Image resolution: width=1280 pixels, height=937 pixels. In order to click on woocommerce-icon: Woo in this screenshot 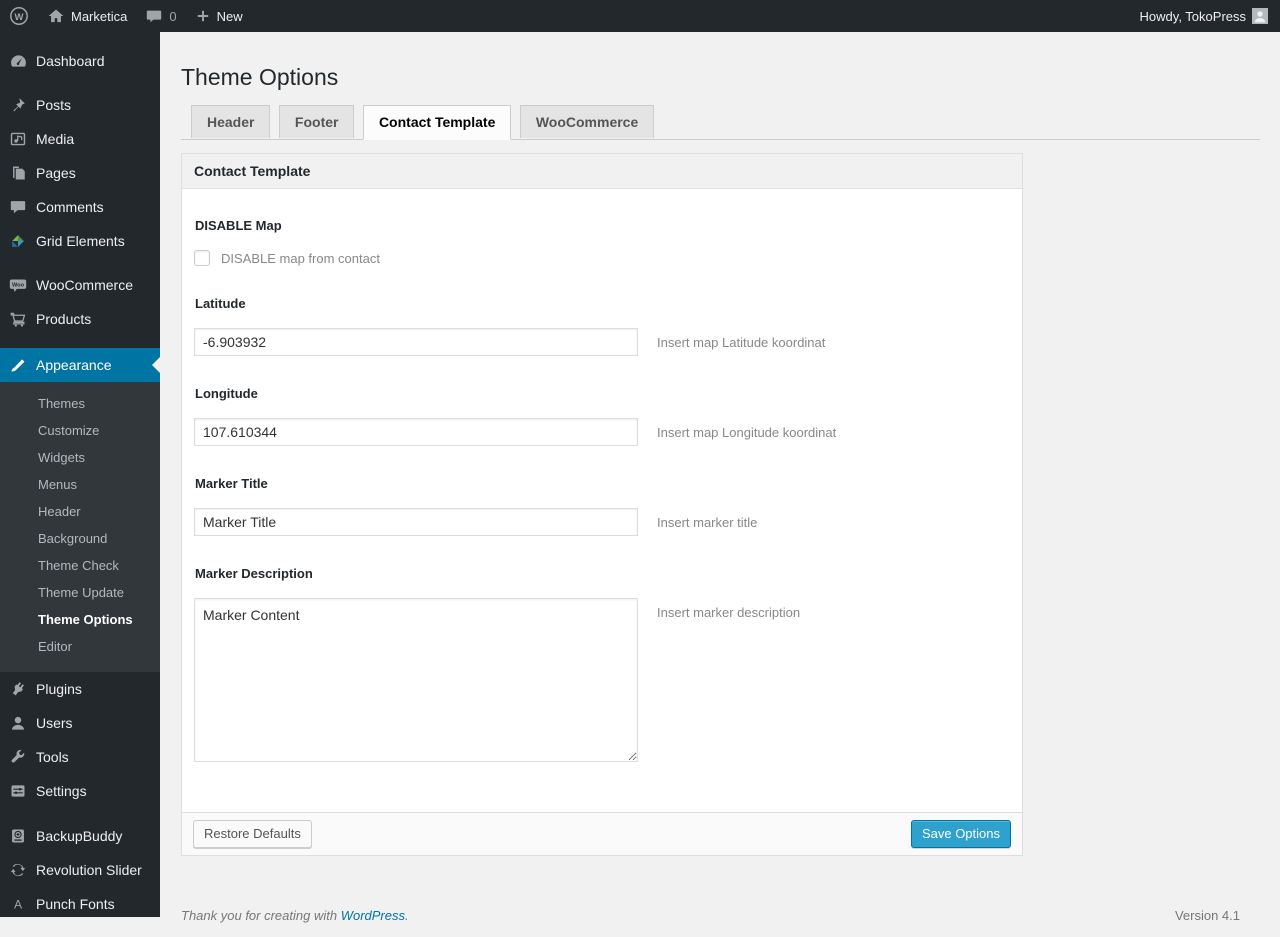, I will do `click(18, 285)`.